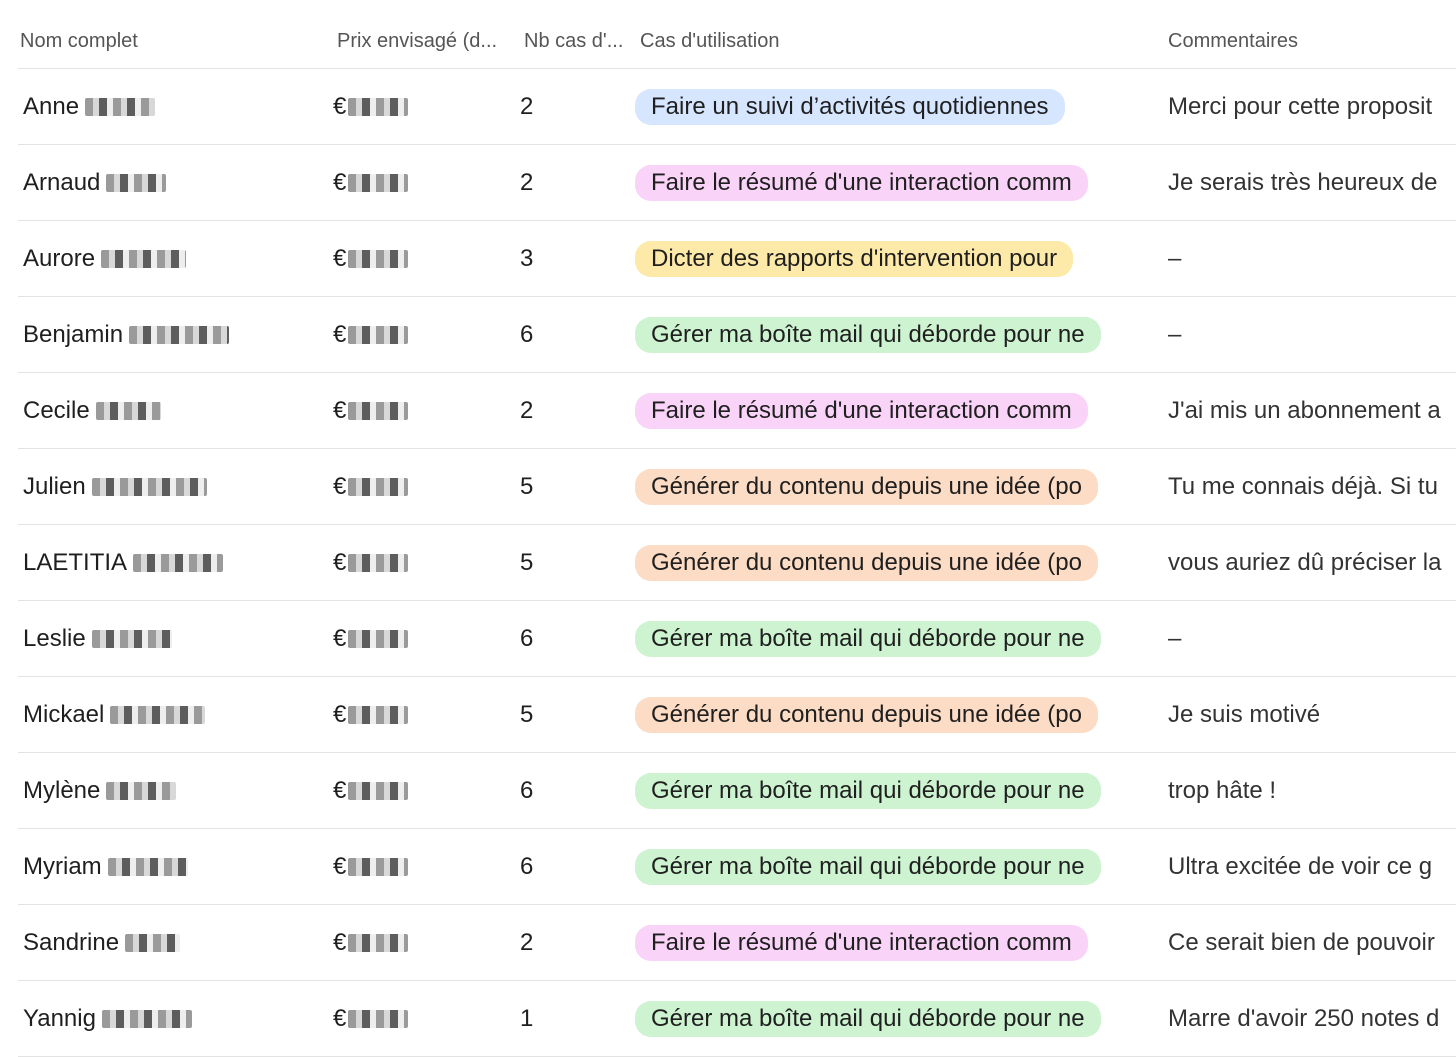  What do you see at coordinates (527, 182) in the screenshot?
I see `use-case-count: 2` at bounding box center [527, 182].